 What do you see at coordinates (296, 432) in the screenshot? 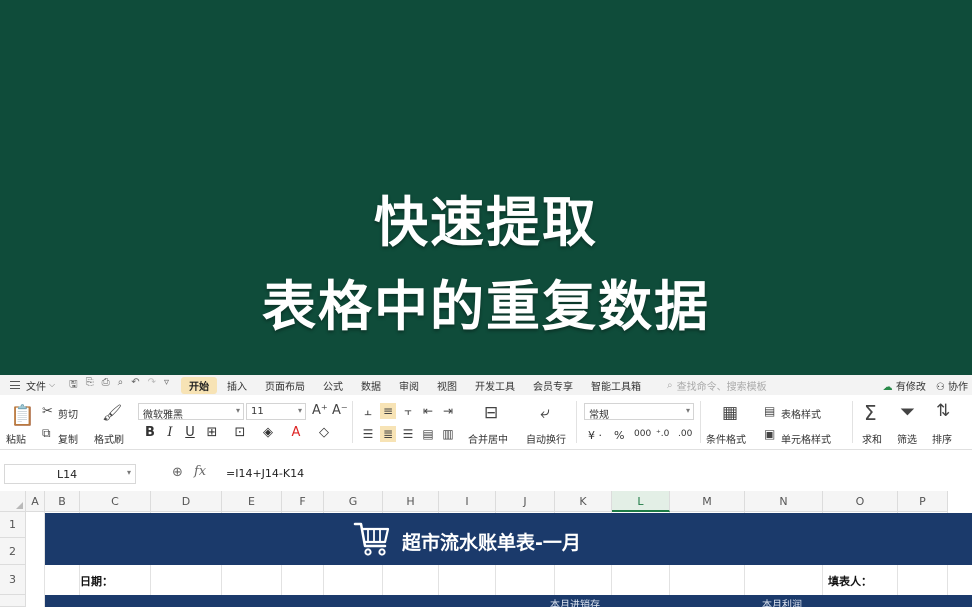
I see `font-color-icon: A` at bounding box center [296, 432].